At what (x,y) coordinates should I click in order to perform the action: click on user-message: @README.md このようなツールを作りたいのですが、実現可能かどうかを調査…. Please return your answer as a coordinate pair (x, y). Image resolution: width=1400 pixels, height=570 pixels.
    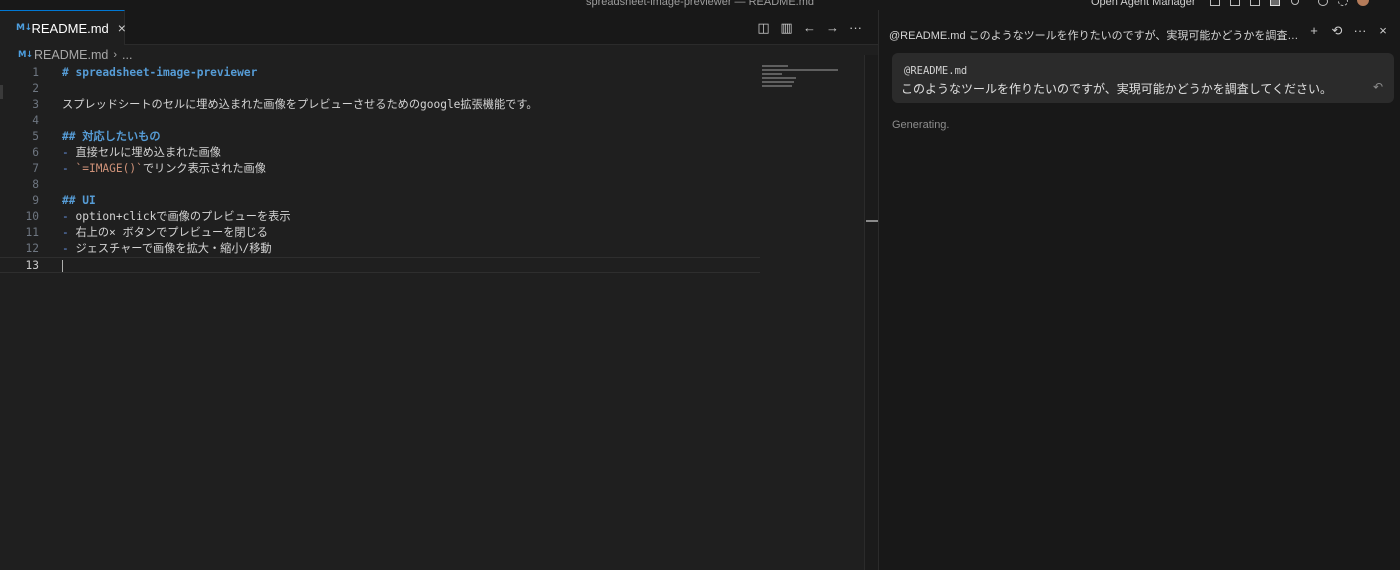
    Looking at the image, I should click on (1143, 78).